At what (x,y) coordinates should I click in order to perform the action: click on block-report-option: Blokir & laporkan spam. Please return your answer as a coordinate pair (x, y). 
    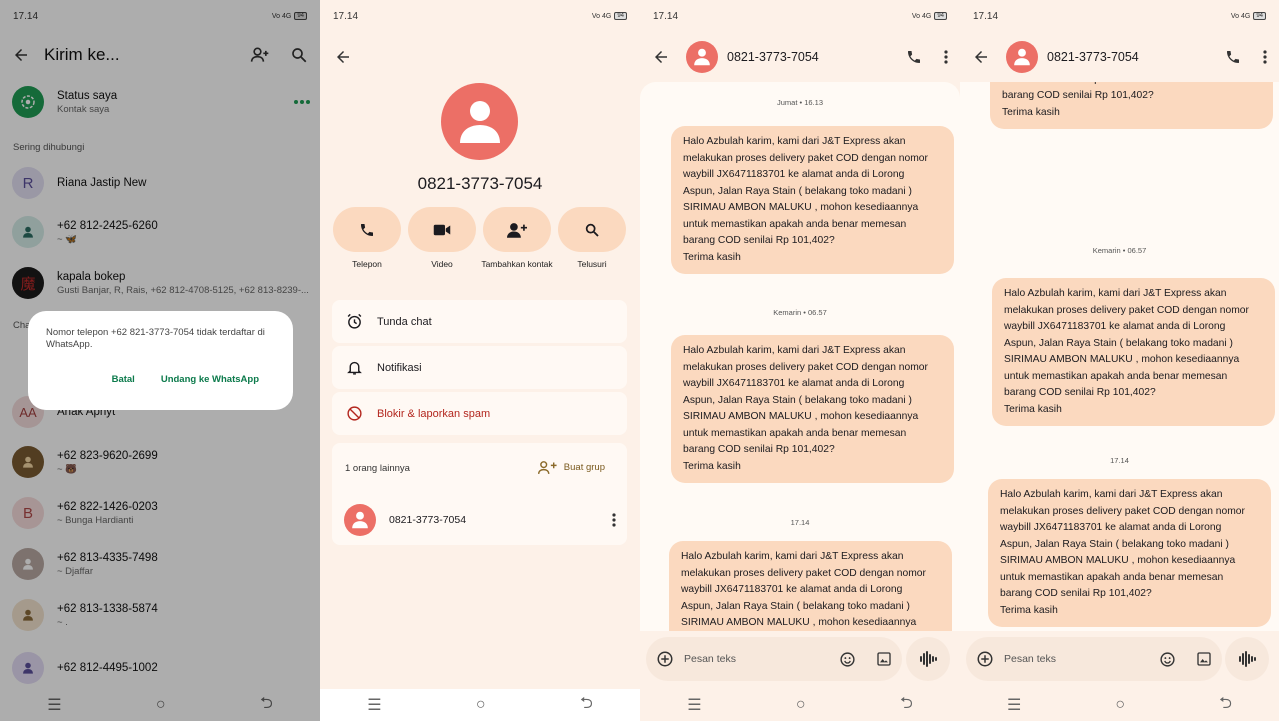
    Looking at the image, I should click on (479, 413).